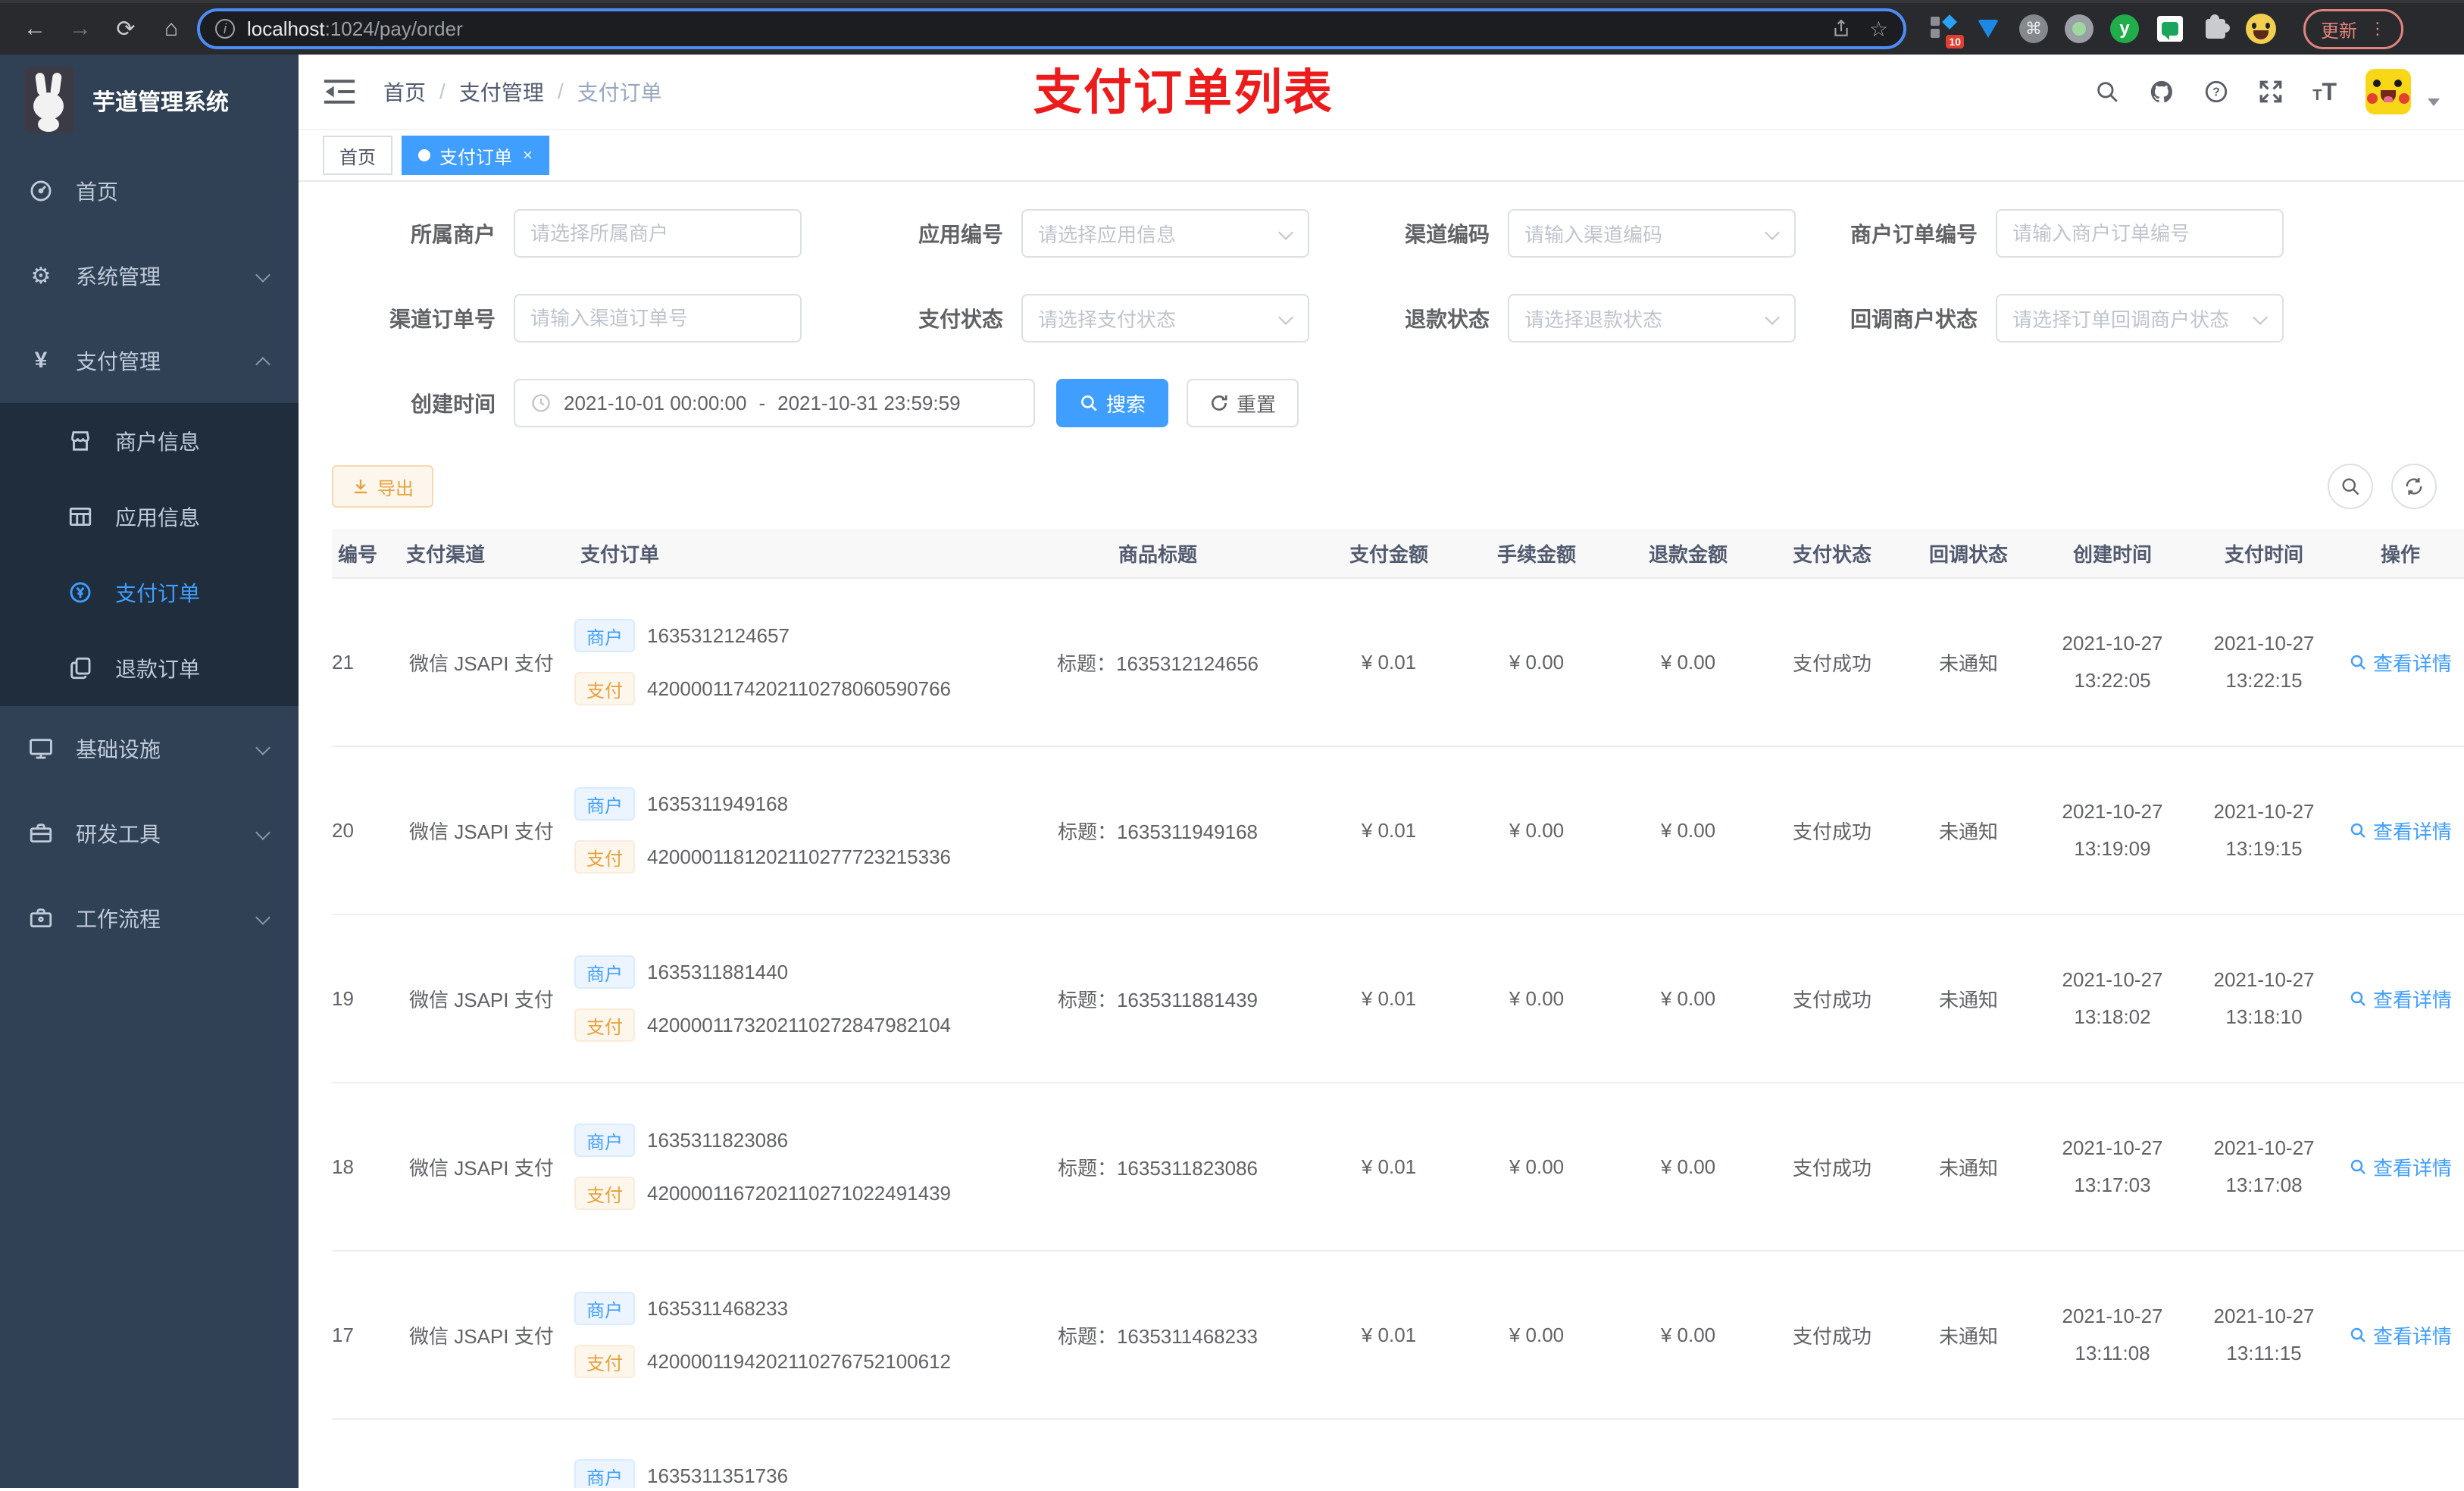  What do you see at coordinates (1988, 29) in the screenshot?
I see `extension-gem-icon` at bounding box center [1988, 29].